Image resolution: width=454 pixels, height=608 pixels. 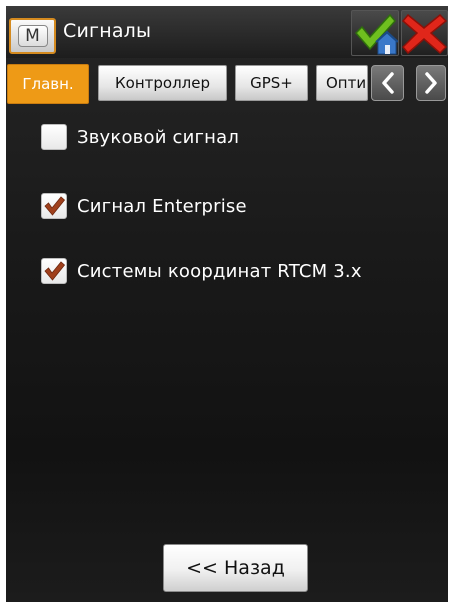 What do you see at coordinates (48, 84) in the screenshot?
I see `tab-main: Главн.` at bounding box center [48, 84].